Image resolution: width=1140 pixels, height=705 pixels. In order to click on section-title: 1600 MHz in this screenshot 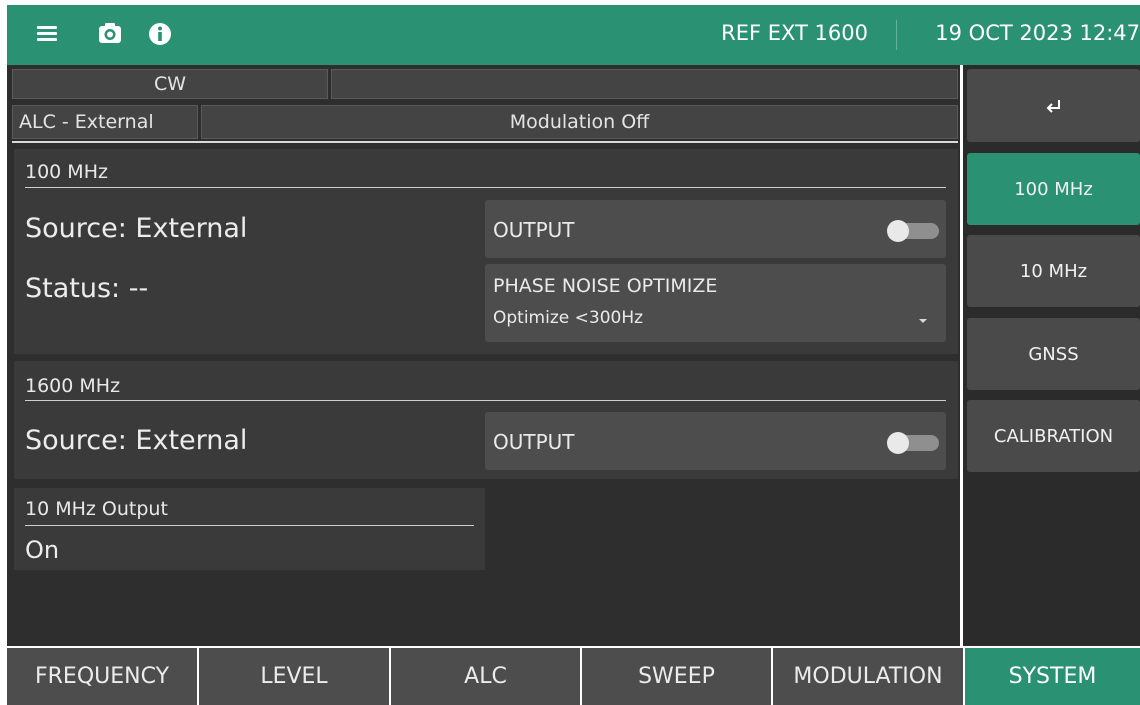, I will do `click(73, 386)`.